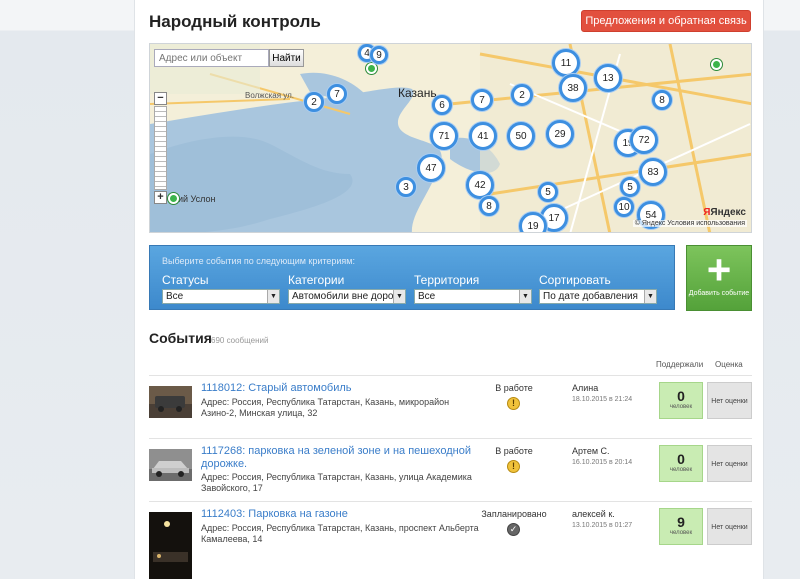 The image size is (800, 579). Describe the element at coordinates (521, 136) in the screenshot. I see `event-cluster-marker: 50` at that location.